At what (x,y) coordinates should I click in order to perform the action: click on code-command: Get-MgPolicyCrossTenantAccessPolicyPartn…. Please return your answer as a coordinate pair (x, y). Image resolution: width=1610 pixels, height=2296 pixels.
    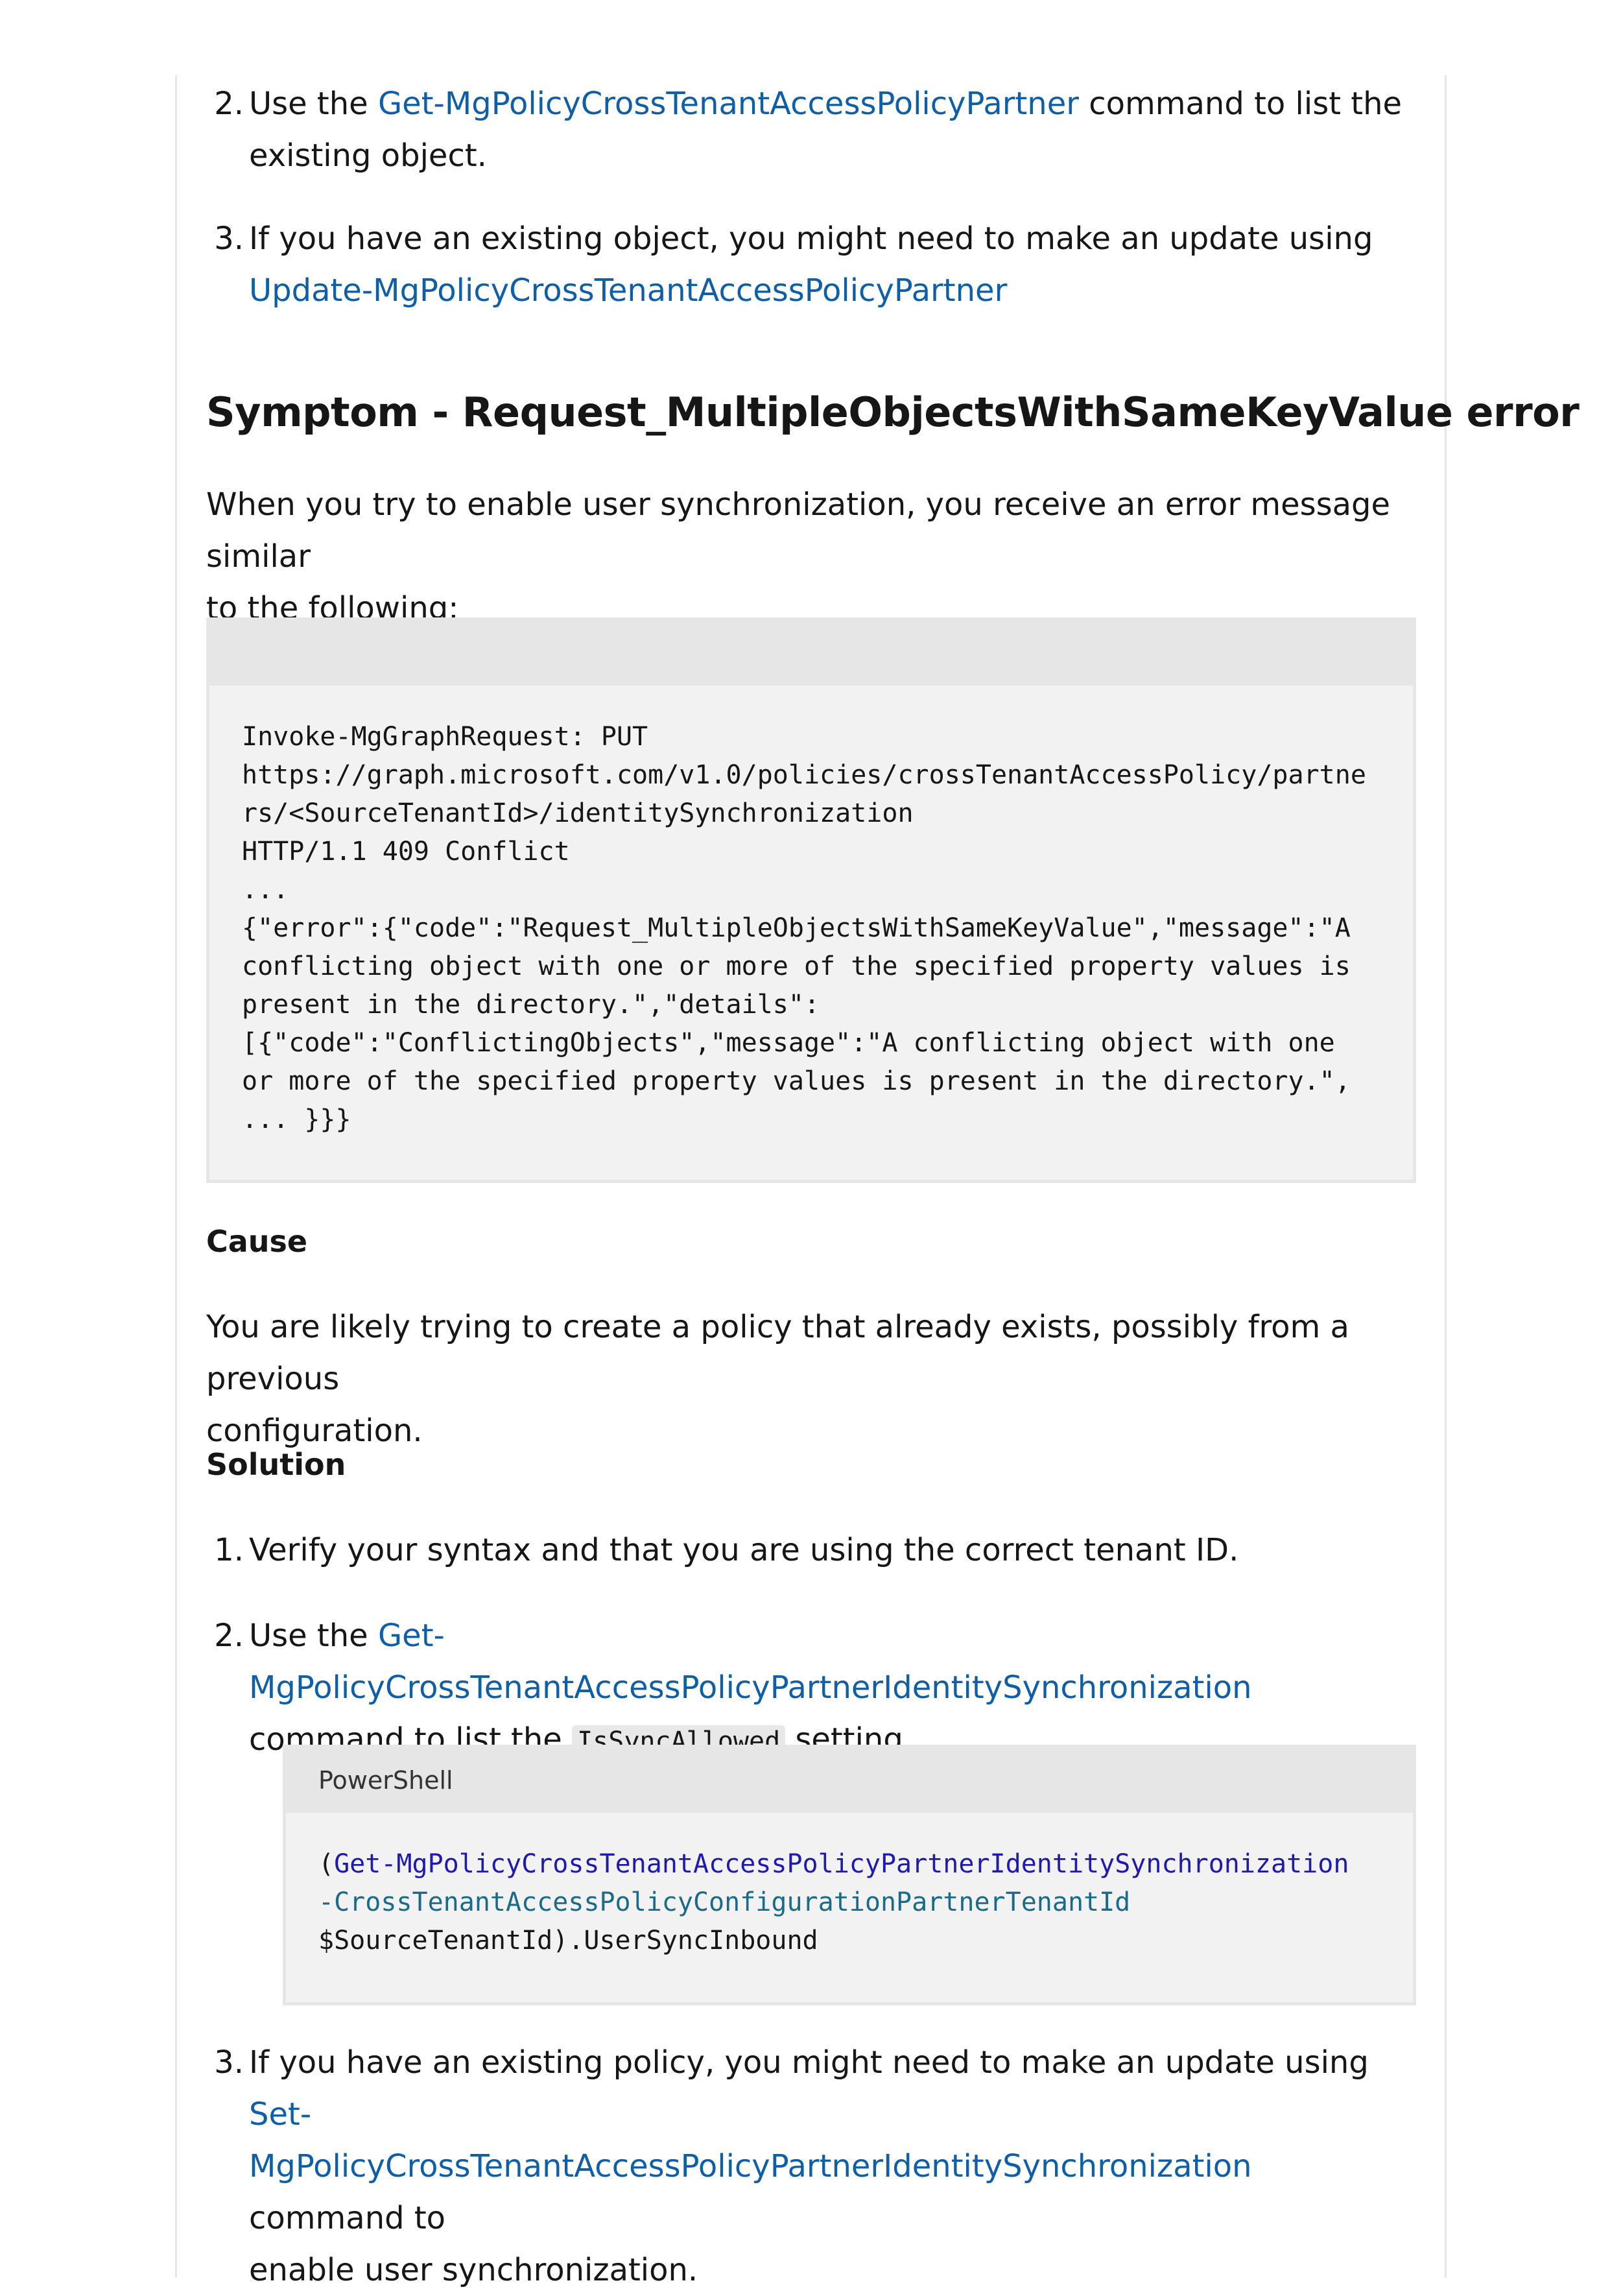
    Looking at the image, I should click on (842, 1864).